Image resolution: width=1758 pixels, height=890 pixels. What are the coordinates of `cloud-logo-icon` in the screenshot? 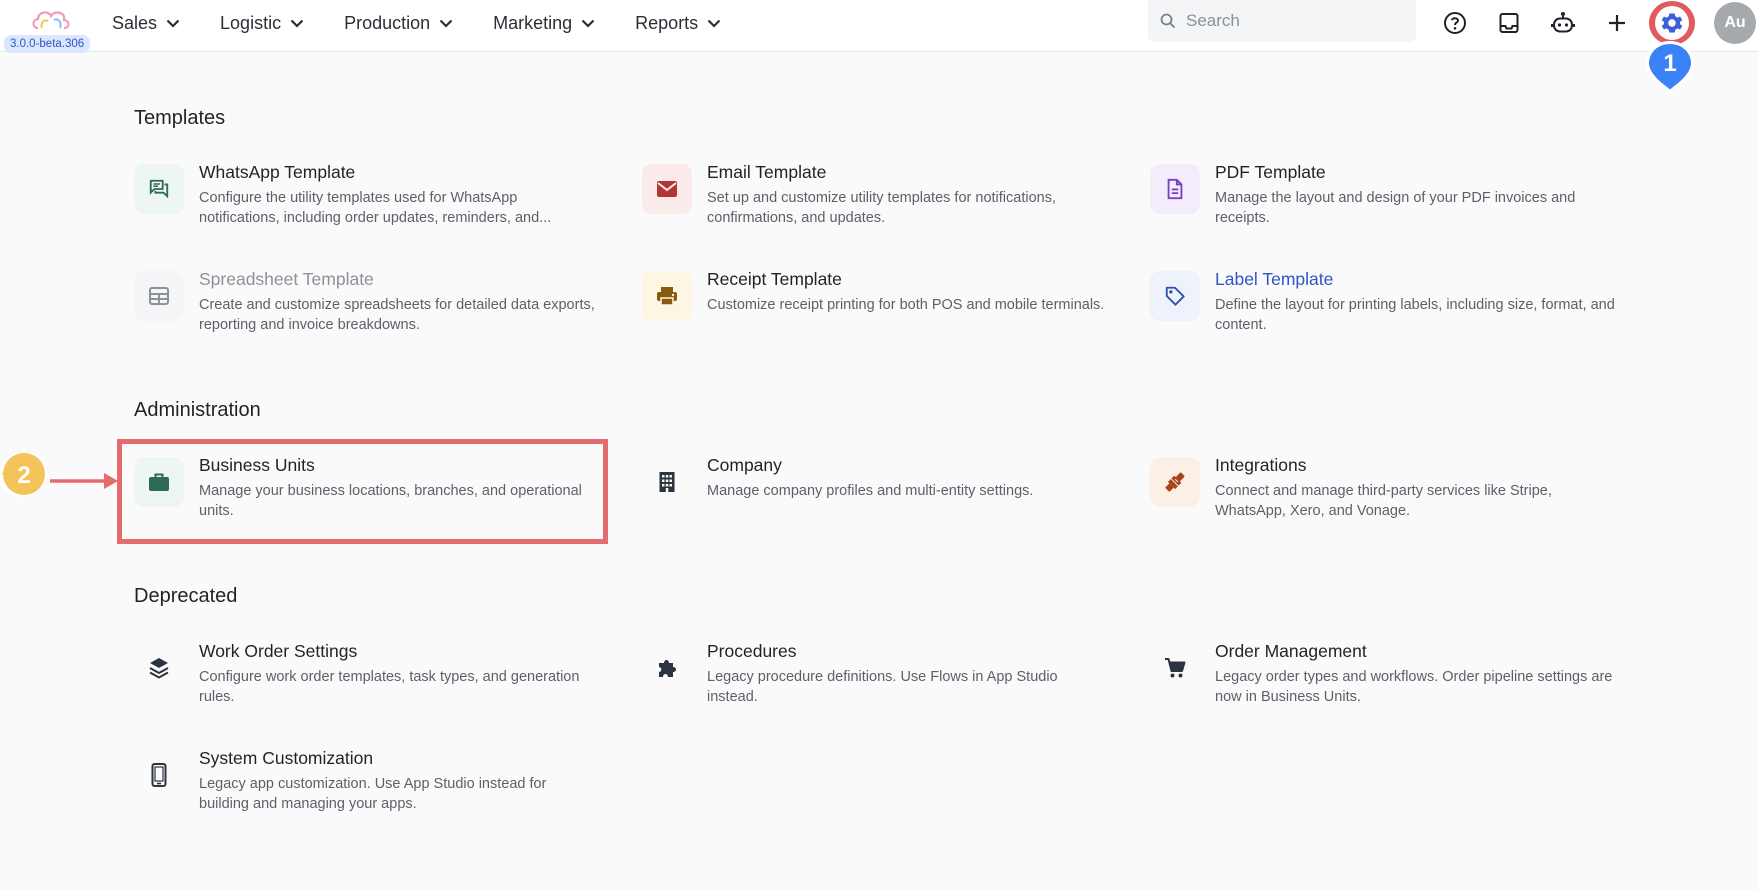 It's located at (51, 20).